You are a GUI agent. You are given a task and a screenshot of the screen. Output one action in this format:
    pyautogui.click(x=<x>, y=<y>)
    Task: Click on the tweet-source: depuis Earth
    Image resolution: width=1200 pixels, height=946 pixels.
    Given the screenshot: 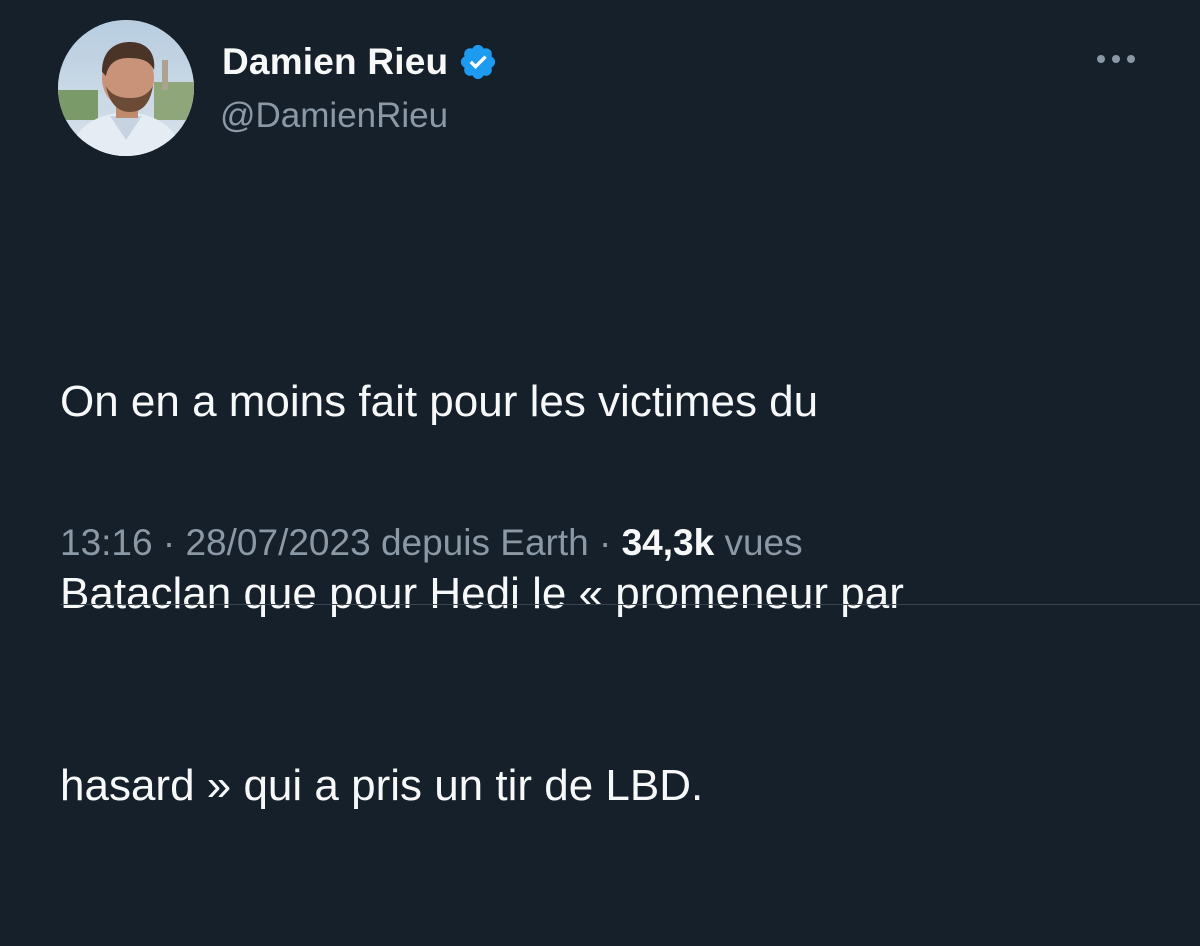 What is the action you would take?
    pyautogui.click(x=479, y=542)
    